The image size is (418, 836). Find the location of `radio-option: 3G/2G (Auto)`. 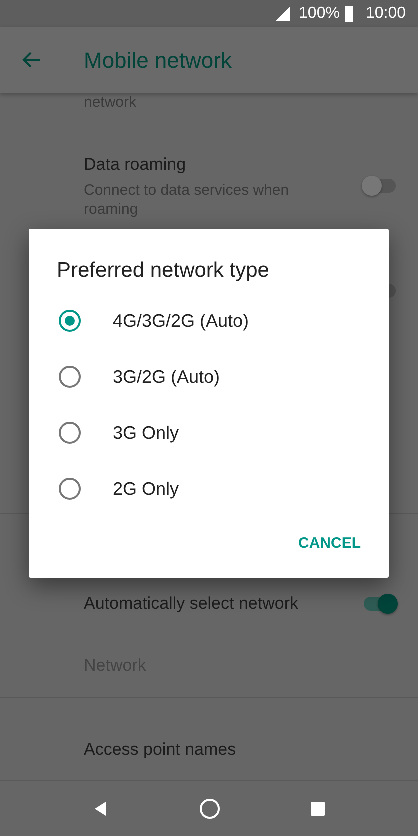

radio-option: 3G/2G (Auto) is located at coordinates (209, 377).